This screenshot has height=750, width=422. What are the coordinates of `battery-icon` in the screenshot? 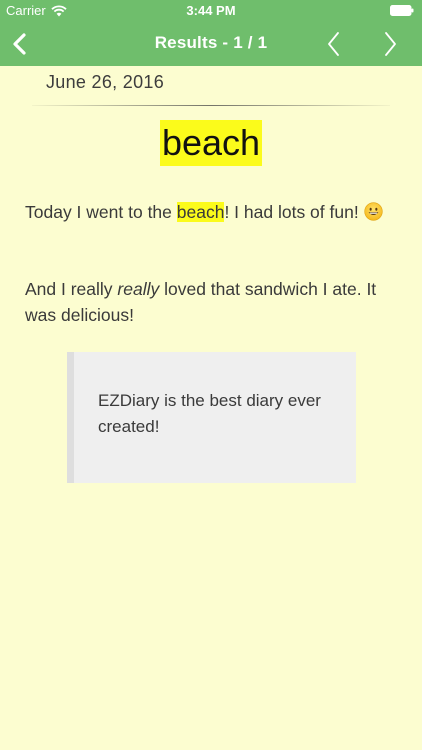 It's located at (402, 10).